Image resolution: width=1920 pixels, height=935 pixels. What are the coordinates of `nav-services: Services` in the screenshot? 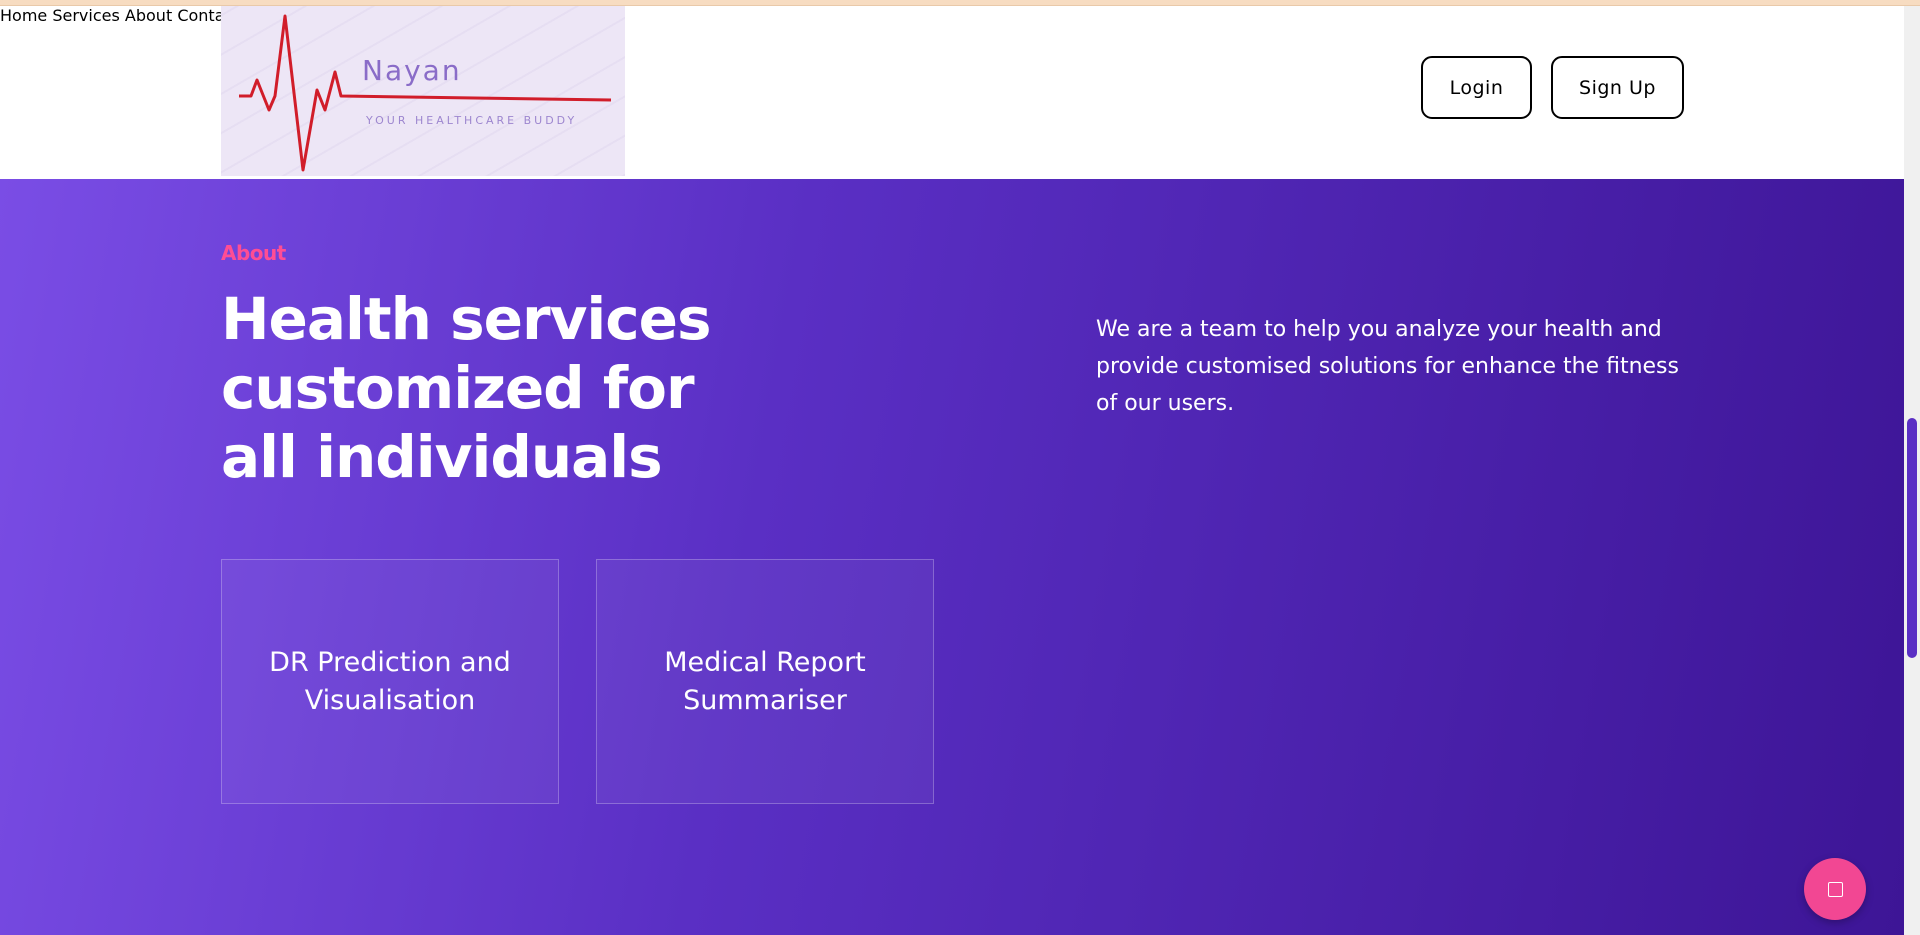 It's located at (85, 15).